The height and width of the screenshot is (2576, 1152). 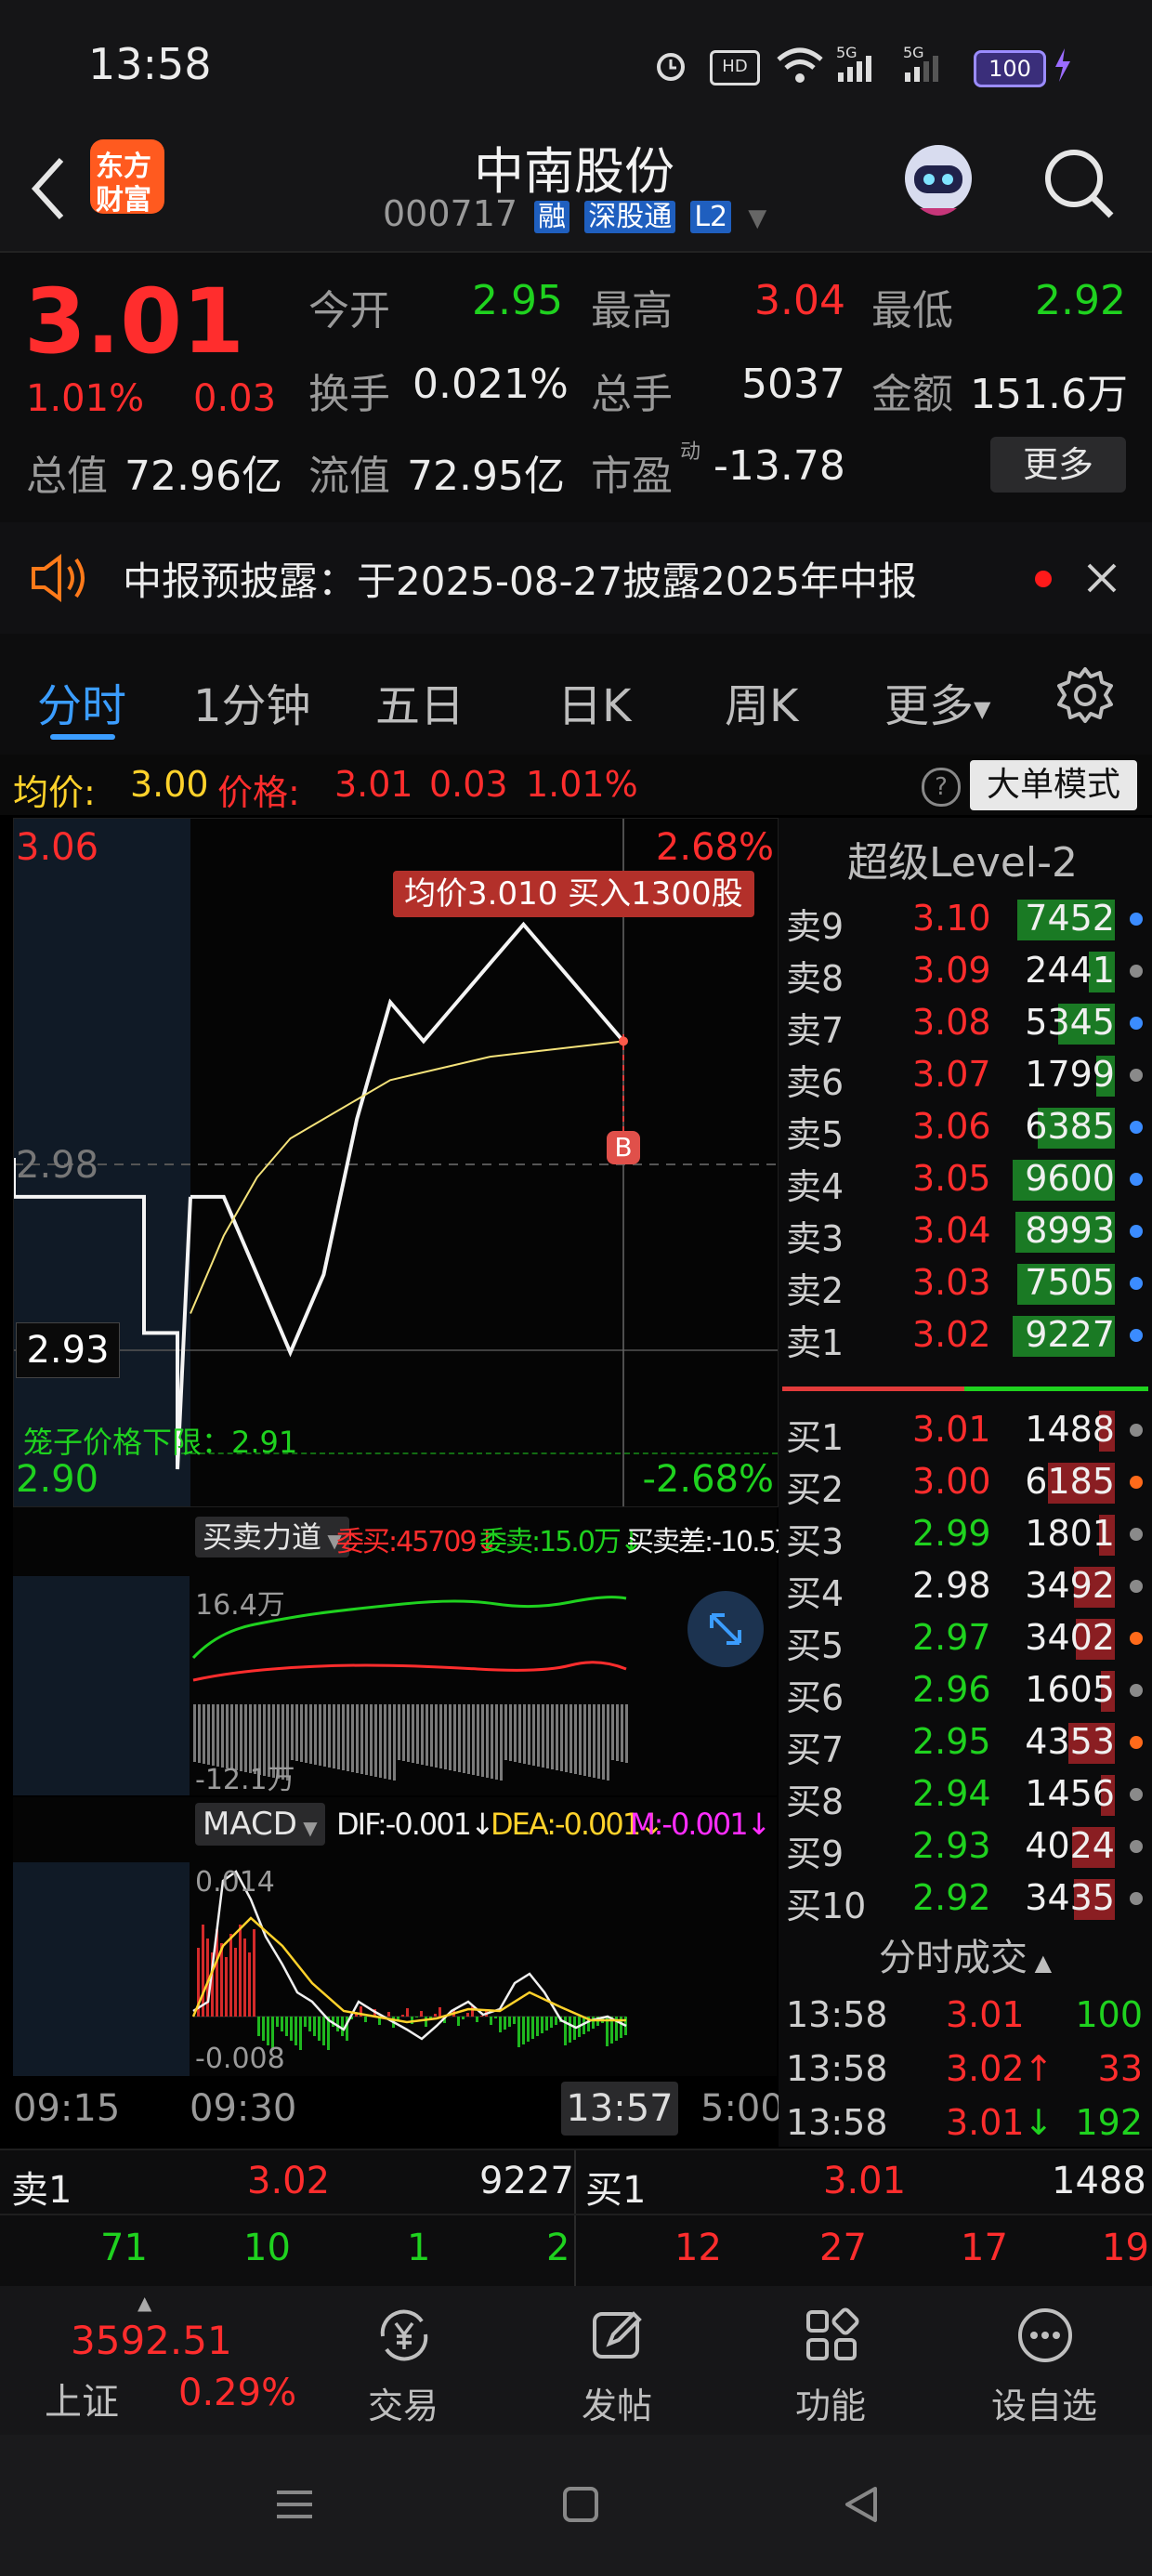 What do you see at coordinates (58, 580) in the screenshot?
I see `speaker-icon` at bounding box center [58, 580].